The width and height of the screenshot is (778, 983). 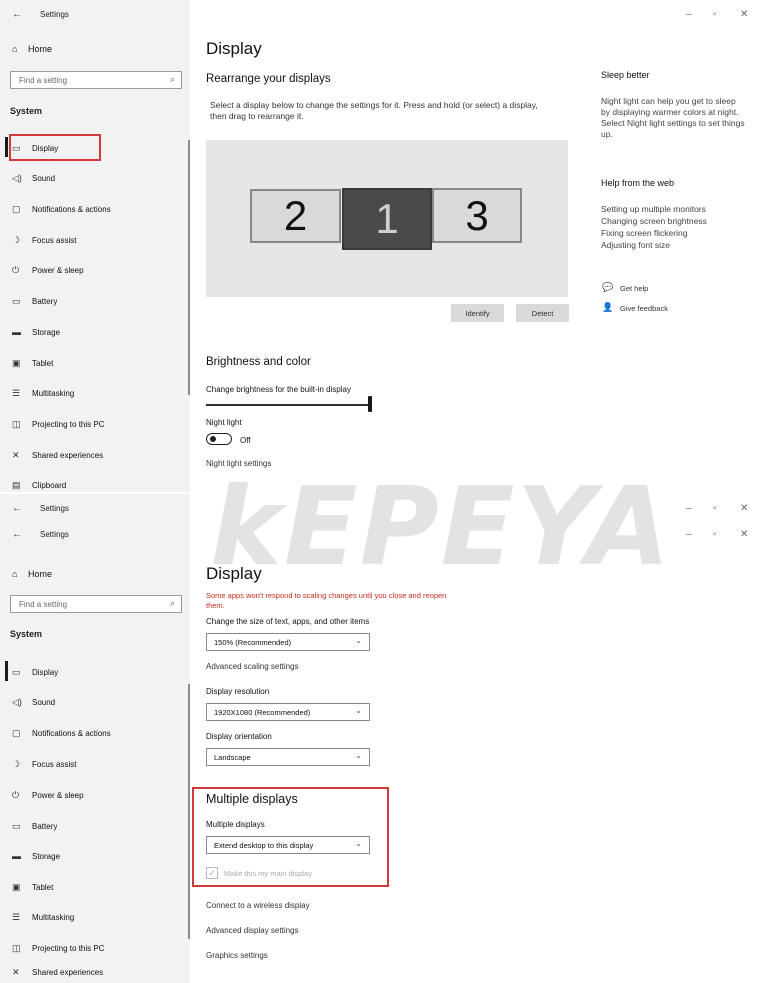 What do you see at coordinates (288, 405) in the screenshot?
I see `brightness-slider-track` at bounding box center [288, 405].